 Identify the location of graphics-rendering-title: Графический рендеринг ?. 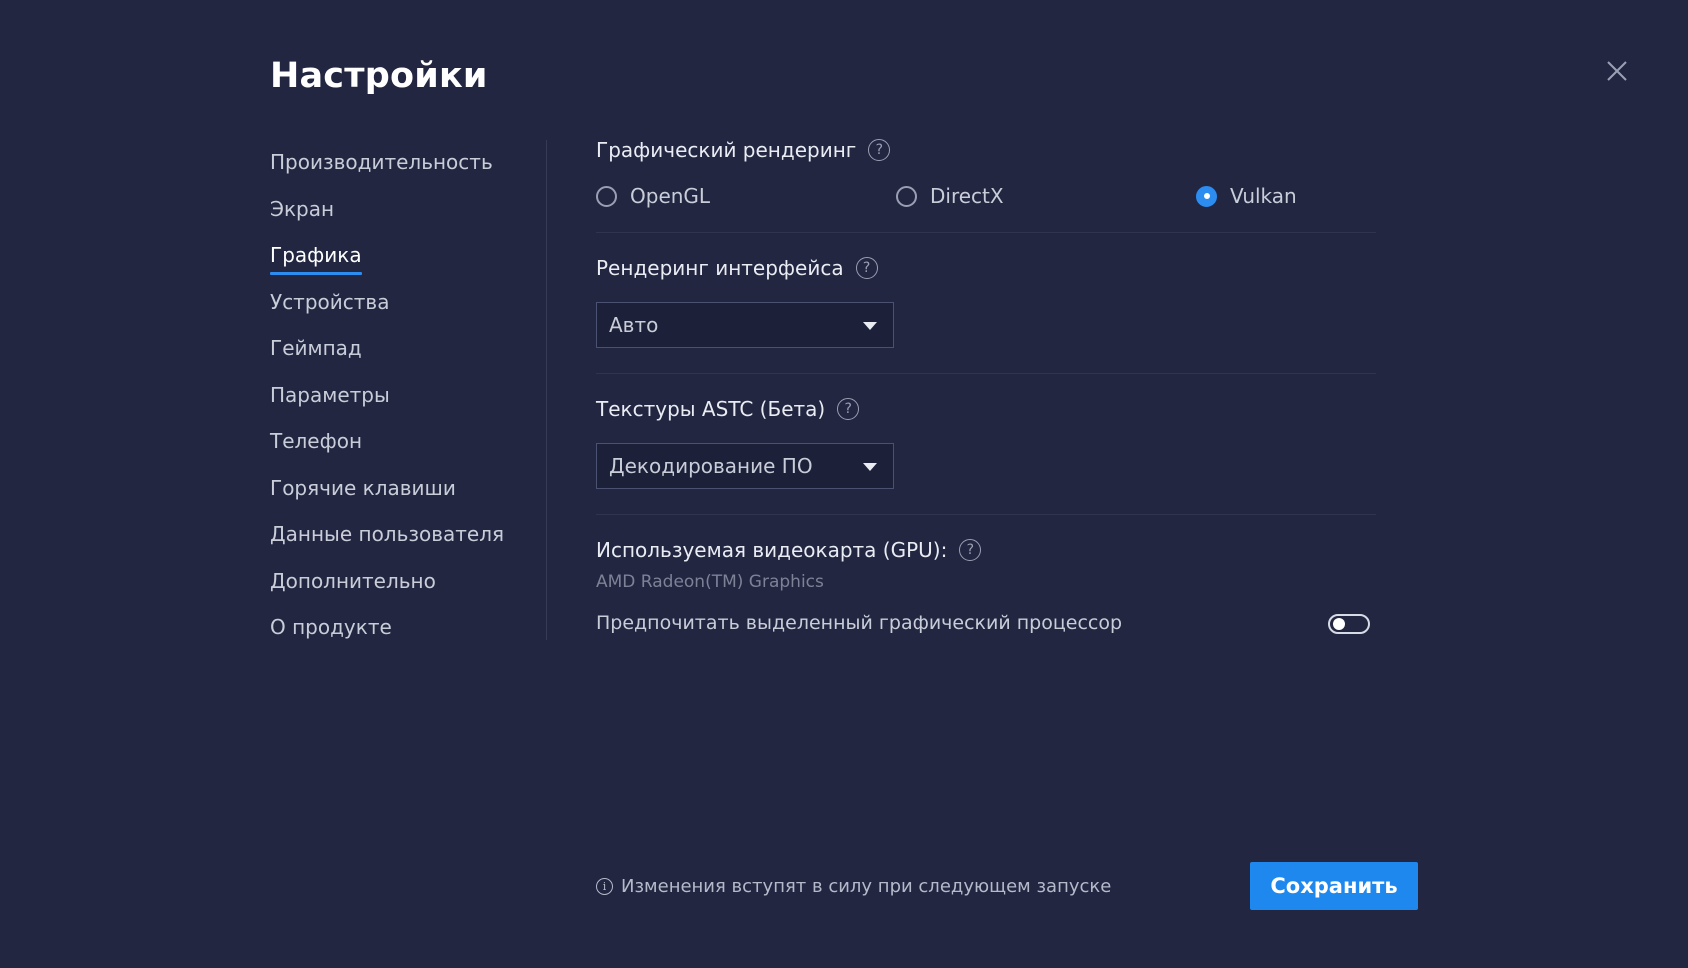
(743, 150).